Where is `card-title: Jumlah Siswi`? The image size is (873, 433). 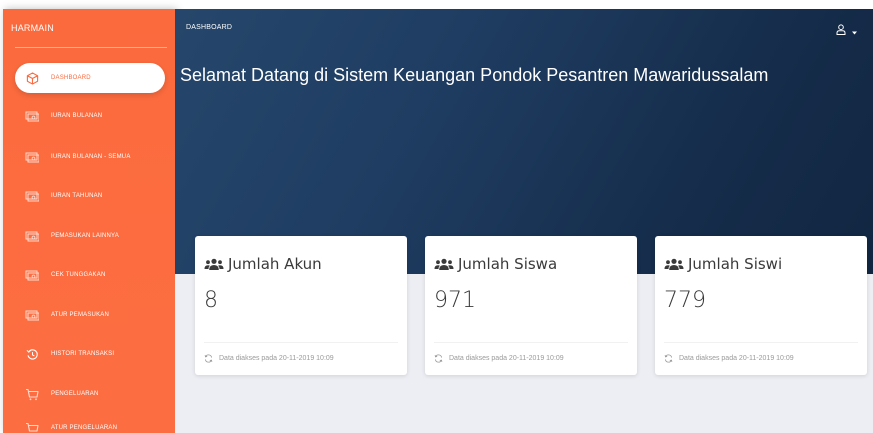
card-title: Jumlah Siswi is located at coordinates (735, 264).